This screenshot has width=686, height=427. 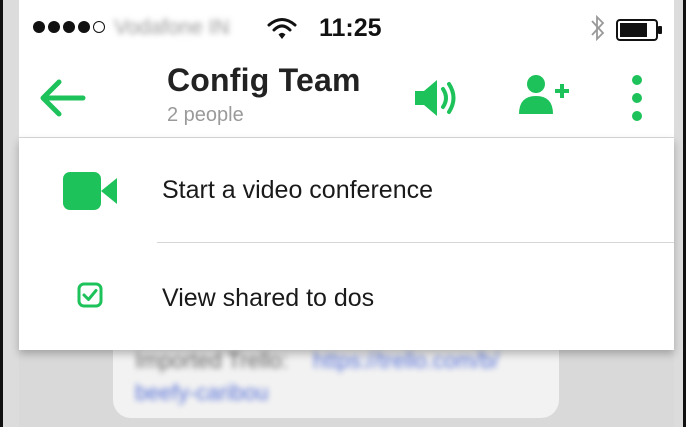 I want to click on more-options-button, so click(x=637, y=99).